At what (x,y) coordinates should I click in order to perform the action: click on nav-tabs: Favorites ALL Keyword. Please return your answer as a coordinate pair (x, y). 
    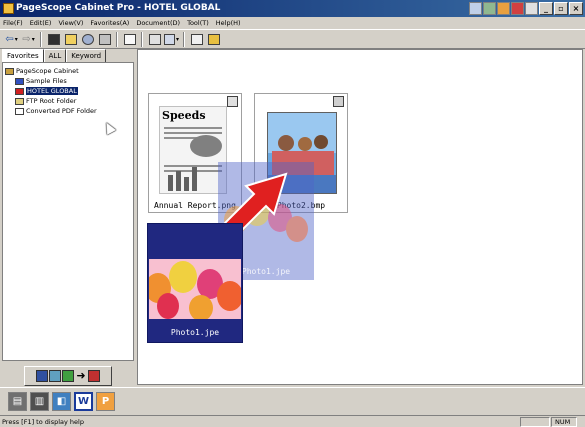
    Looking at the image, I should click on (54, 56).